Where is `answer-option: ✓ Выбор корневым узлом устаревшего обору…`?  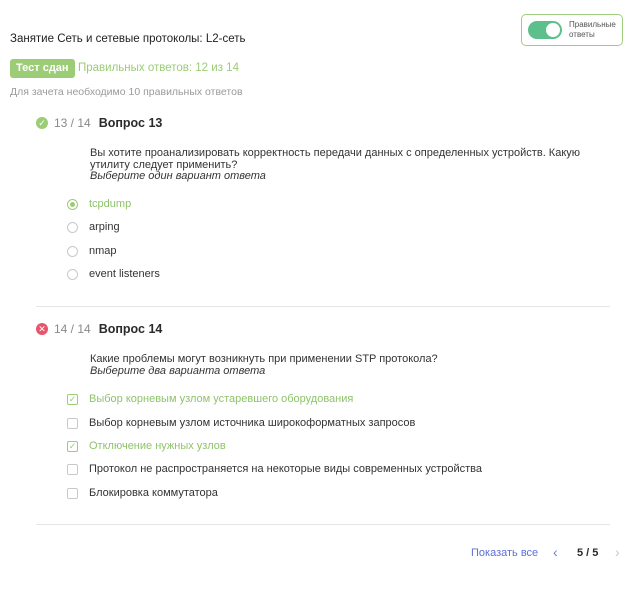
answer-option: ✓ Выбор корневым узлом устаревшего обору… is located at coordinates (210, 399).